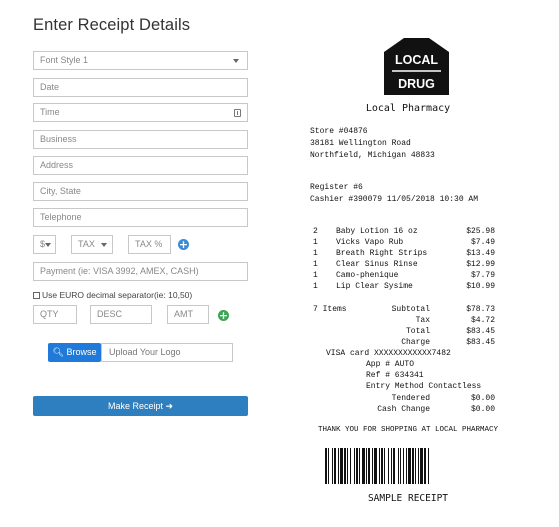  I want to click on qty-placeholder: QTY, so click(49, 314).